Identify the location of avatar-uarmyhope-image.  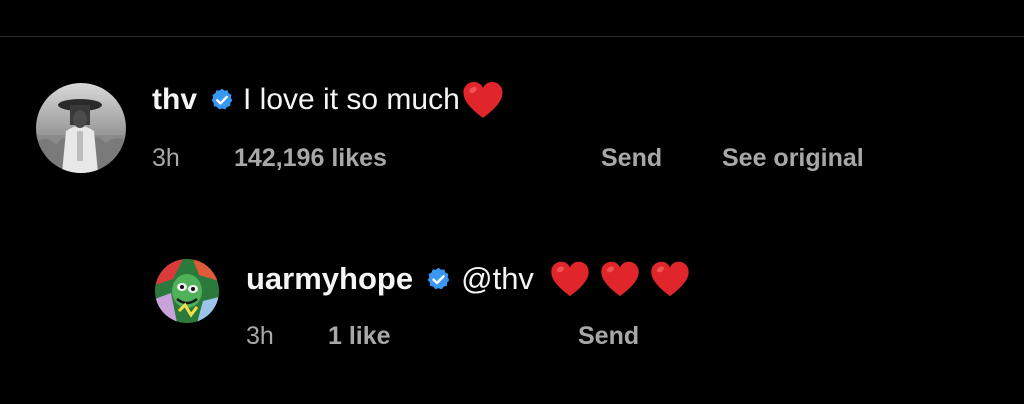
(187, 291).